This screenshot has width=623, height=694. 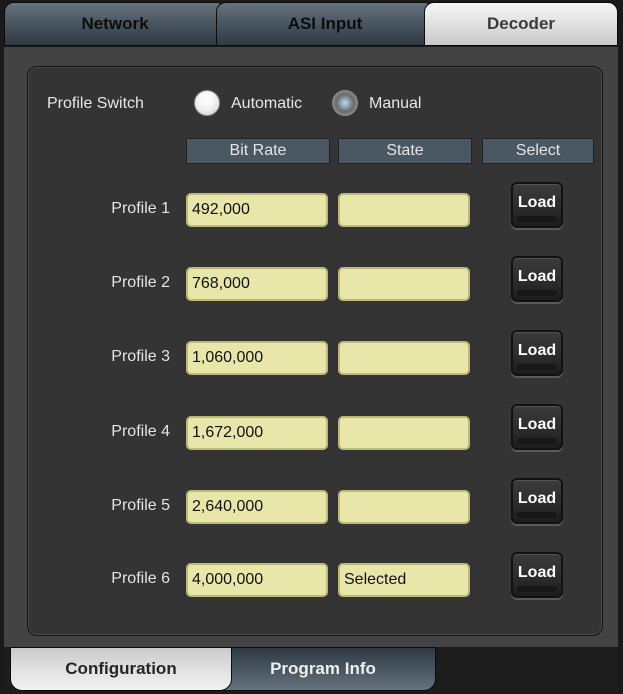 What do you see at coordinates (266, 104) in the screenshot?
I see `automatic-radio-label: Automatic` at bounding box center [266, 104].